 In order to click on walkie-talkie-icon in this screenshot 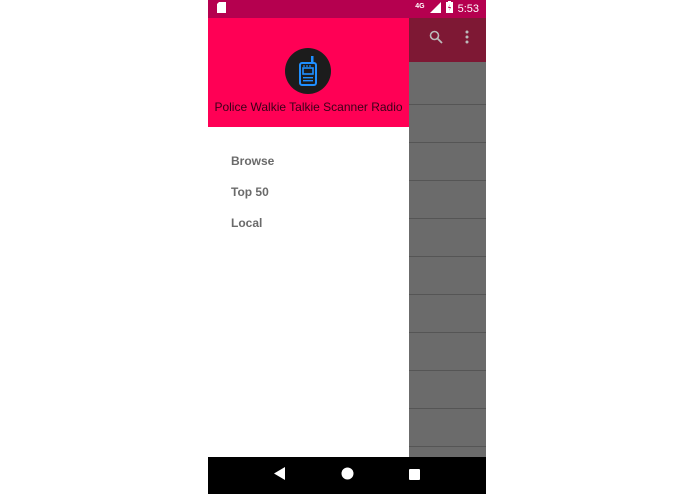, I will do `click(308, 71)`.